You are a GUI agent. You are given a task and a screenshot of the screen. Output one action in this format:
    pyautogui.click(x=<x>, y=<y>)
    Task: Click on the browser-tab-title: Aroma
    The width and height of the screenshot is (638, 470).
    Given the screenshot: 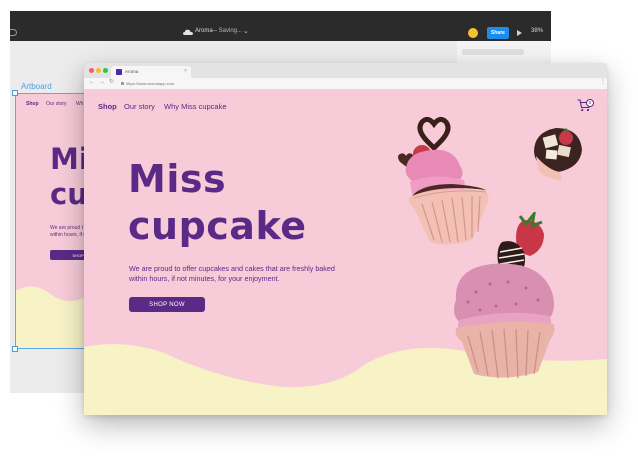 What is the action you would take?
    pyautogui.click(x=132, y=71)
    